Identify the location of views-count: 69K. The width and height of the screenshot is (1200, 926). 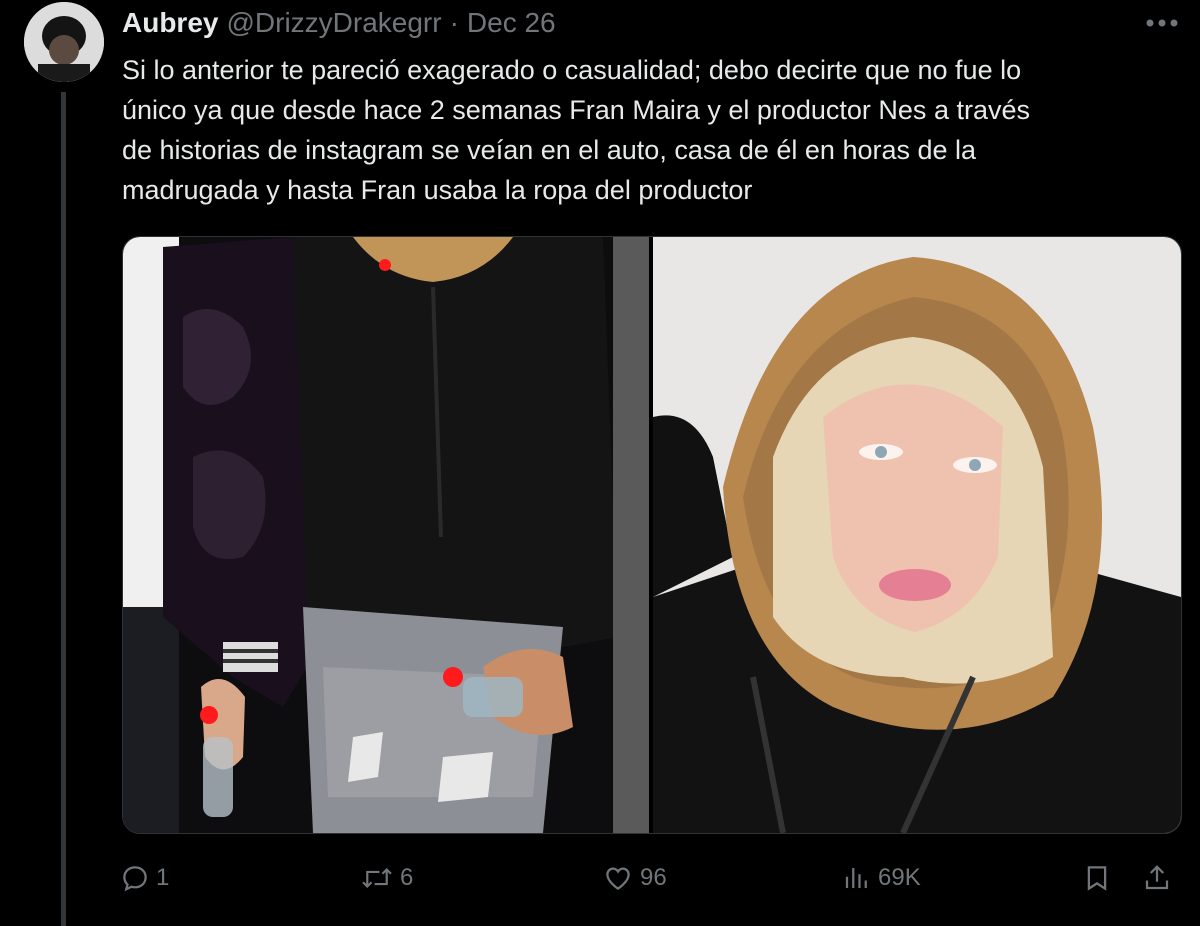
(899, 877).